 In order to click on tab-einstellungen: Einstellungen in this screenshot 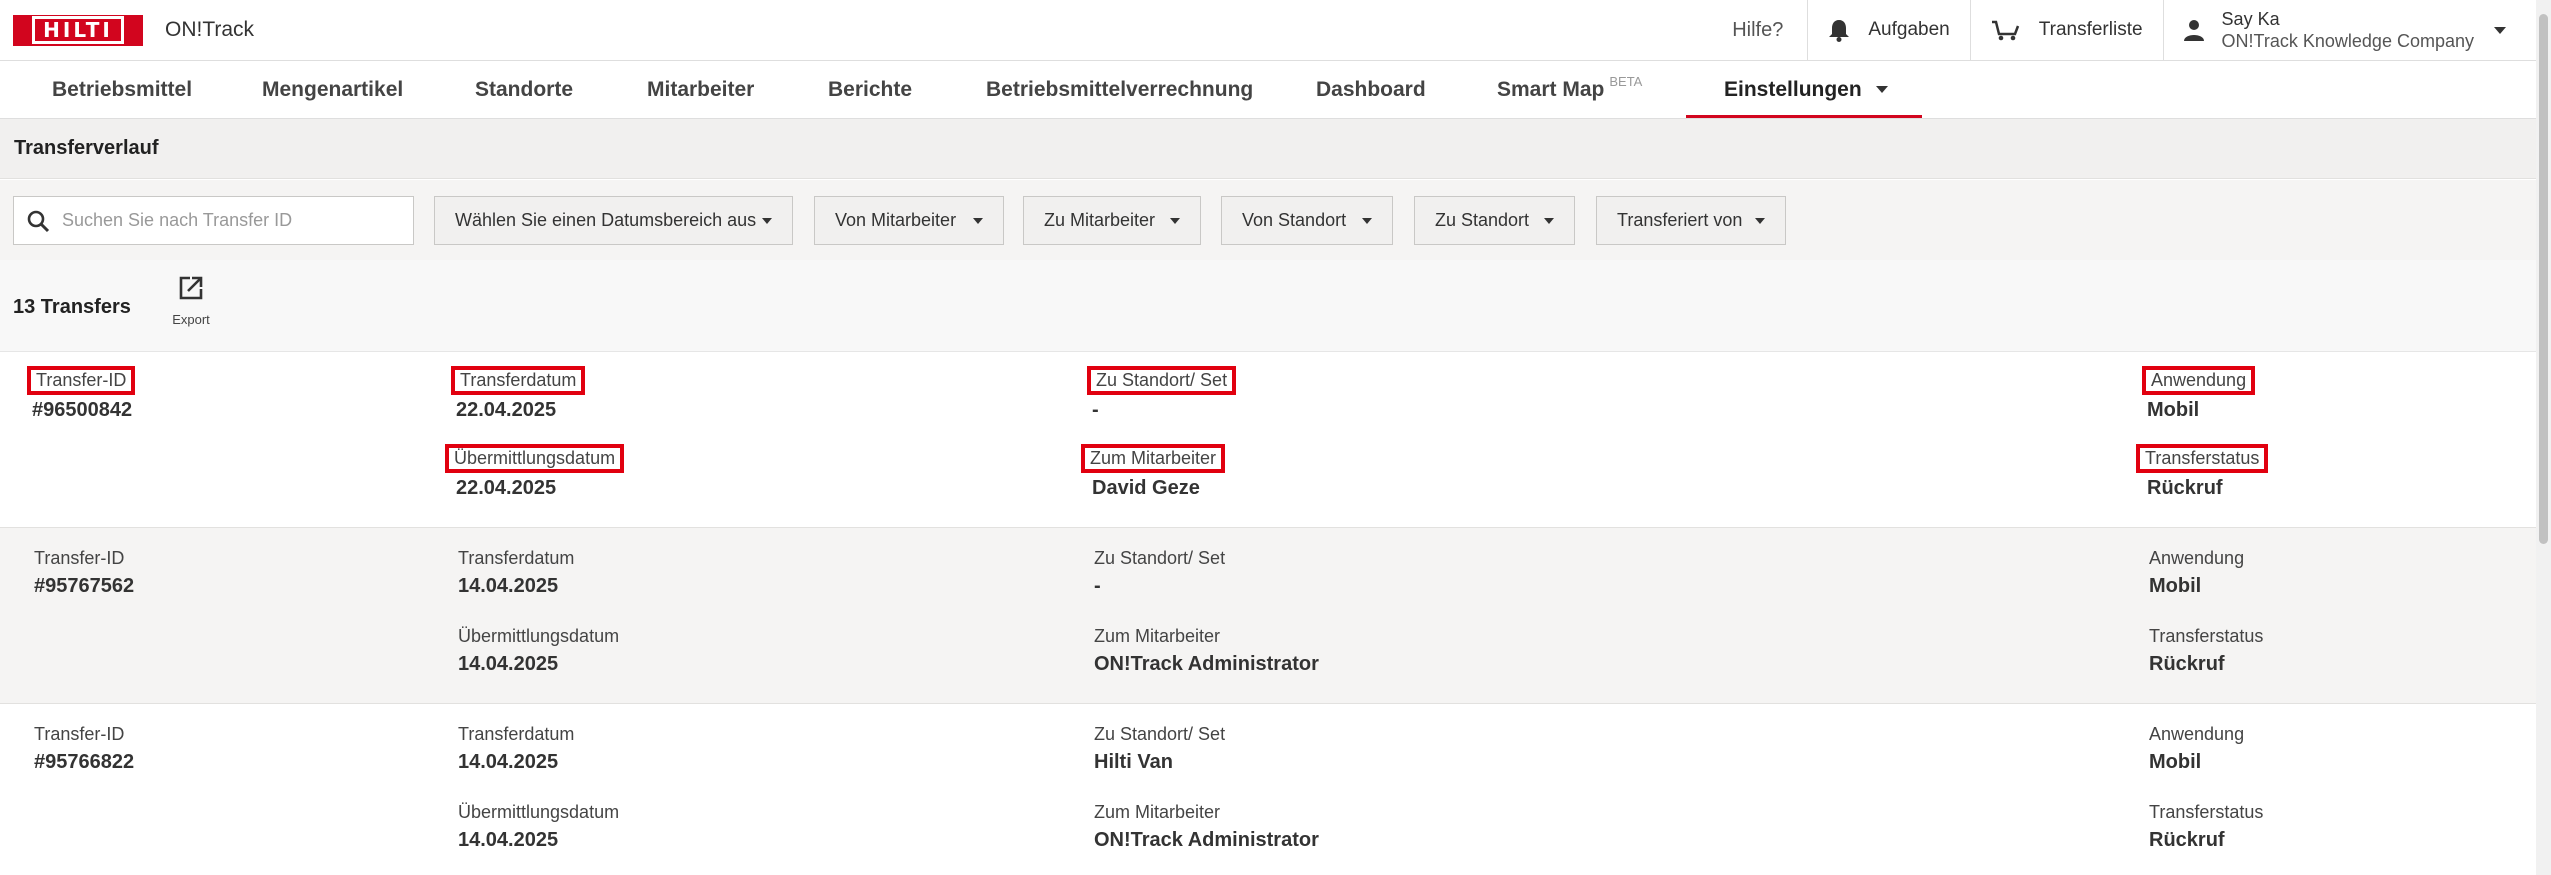, I will do `click(1806, 89)`.